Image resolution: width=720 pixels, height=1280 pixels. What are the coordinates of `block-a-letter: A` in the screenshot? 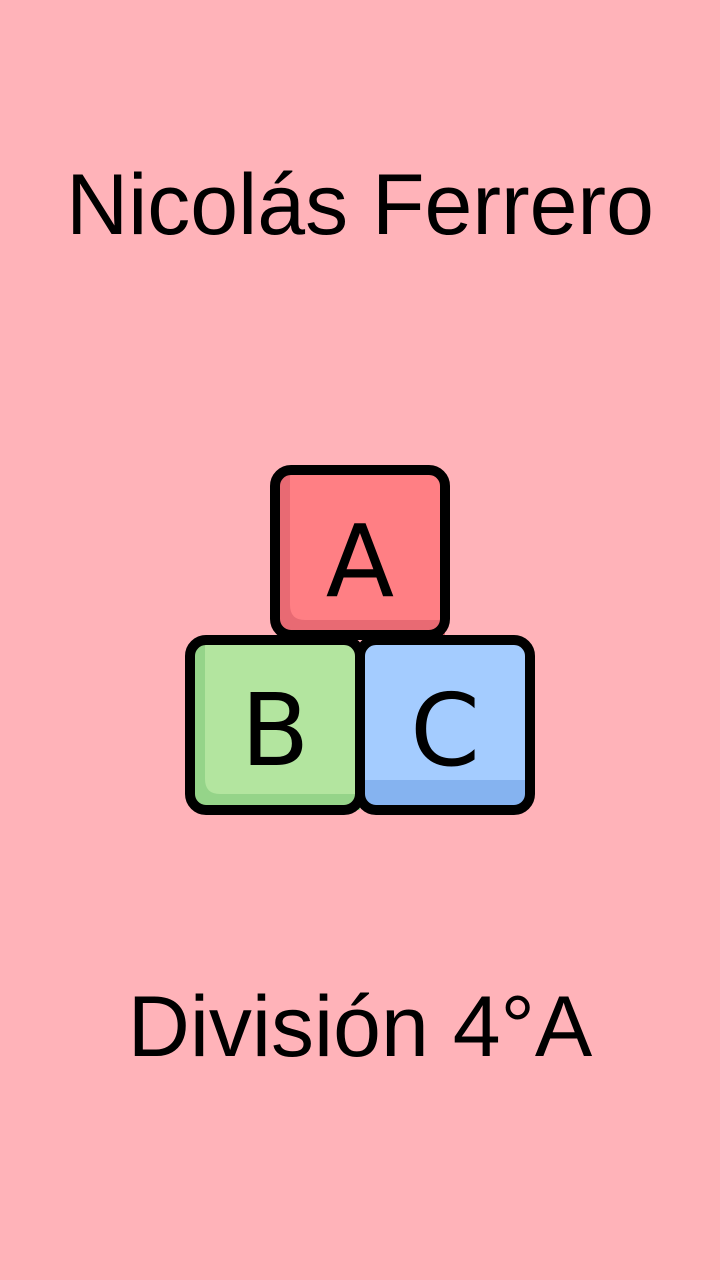 It's located at (360, 561).